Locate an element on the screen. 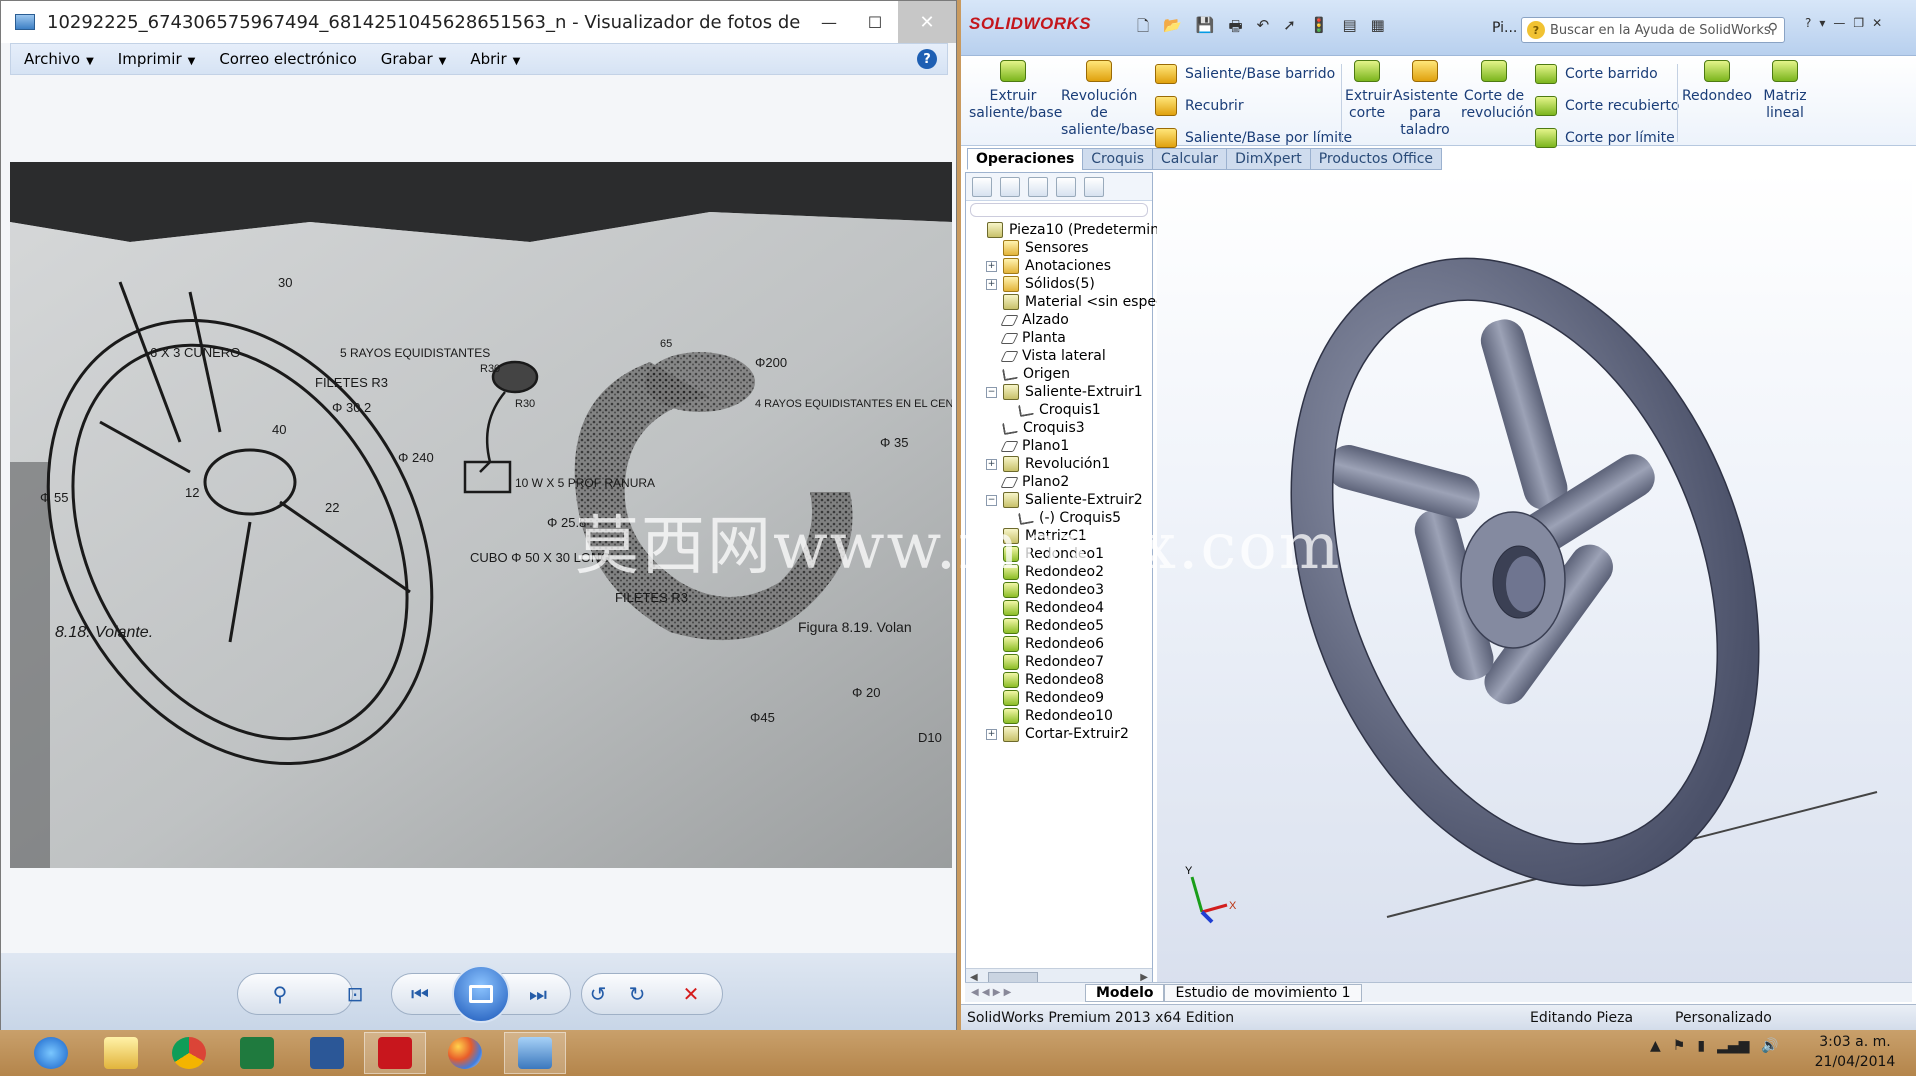 The width and height of the screenshot is (1916, 1076). volume-icon: 🔊 is located at coordinates (1769, 1046).